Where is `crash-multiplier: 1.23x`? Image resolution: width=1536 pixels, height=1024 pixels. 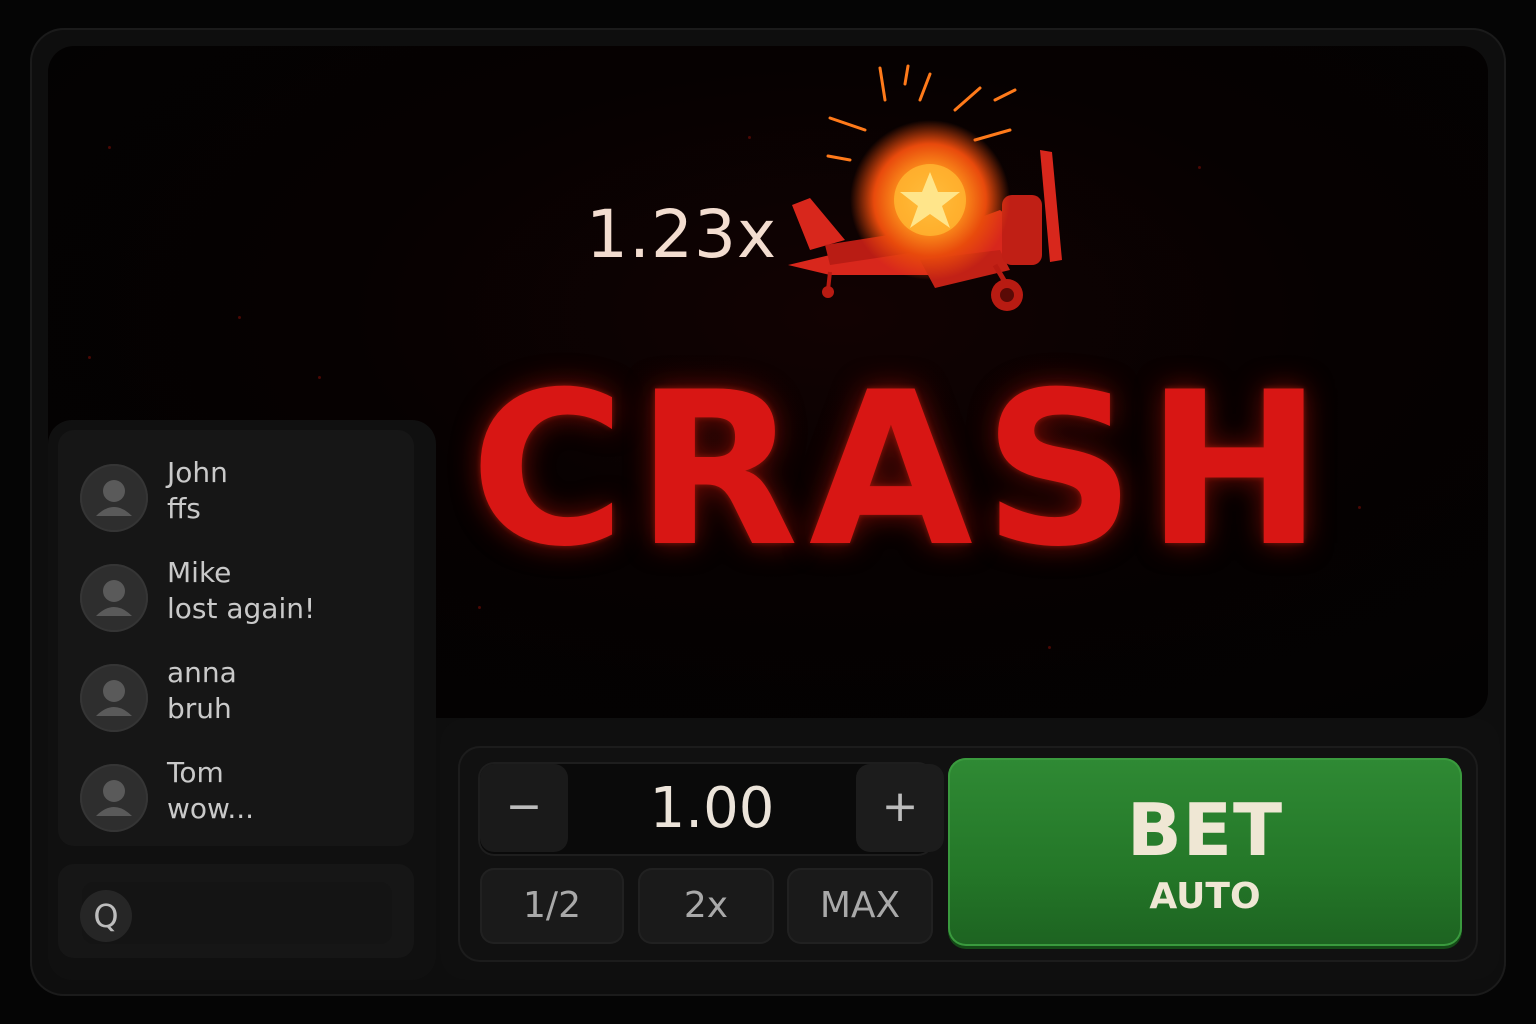
crash-multiplier: 1.23x is located at coordinates (682, 234).